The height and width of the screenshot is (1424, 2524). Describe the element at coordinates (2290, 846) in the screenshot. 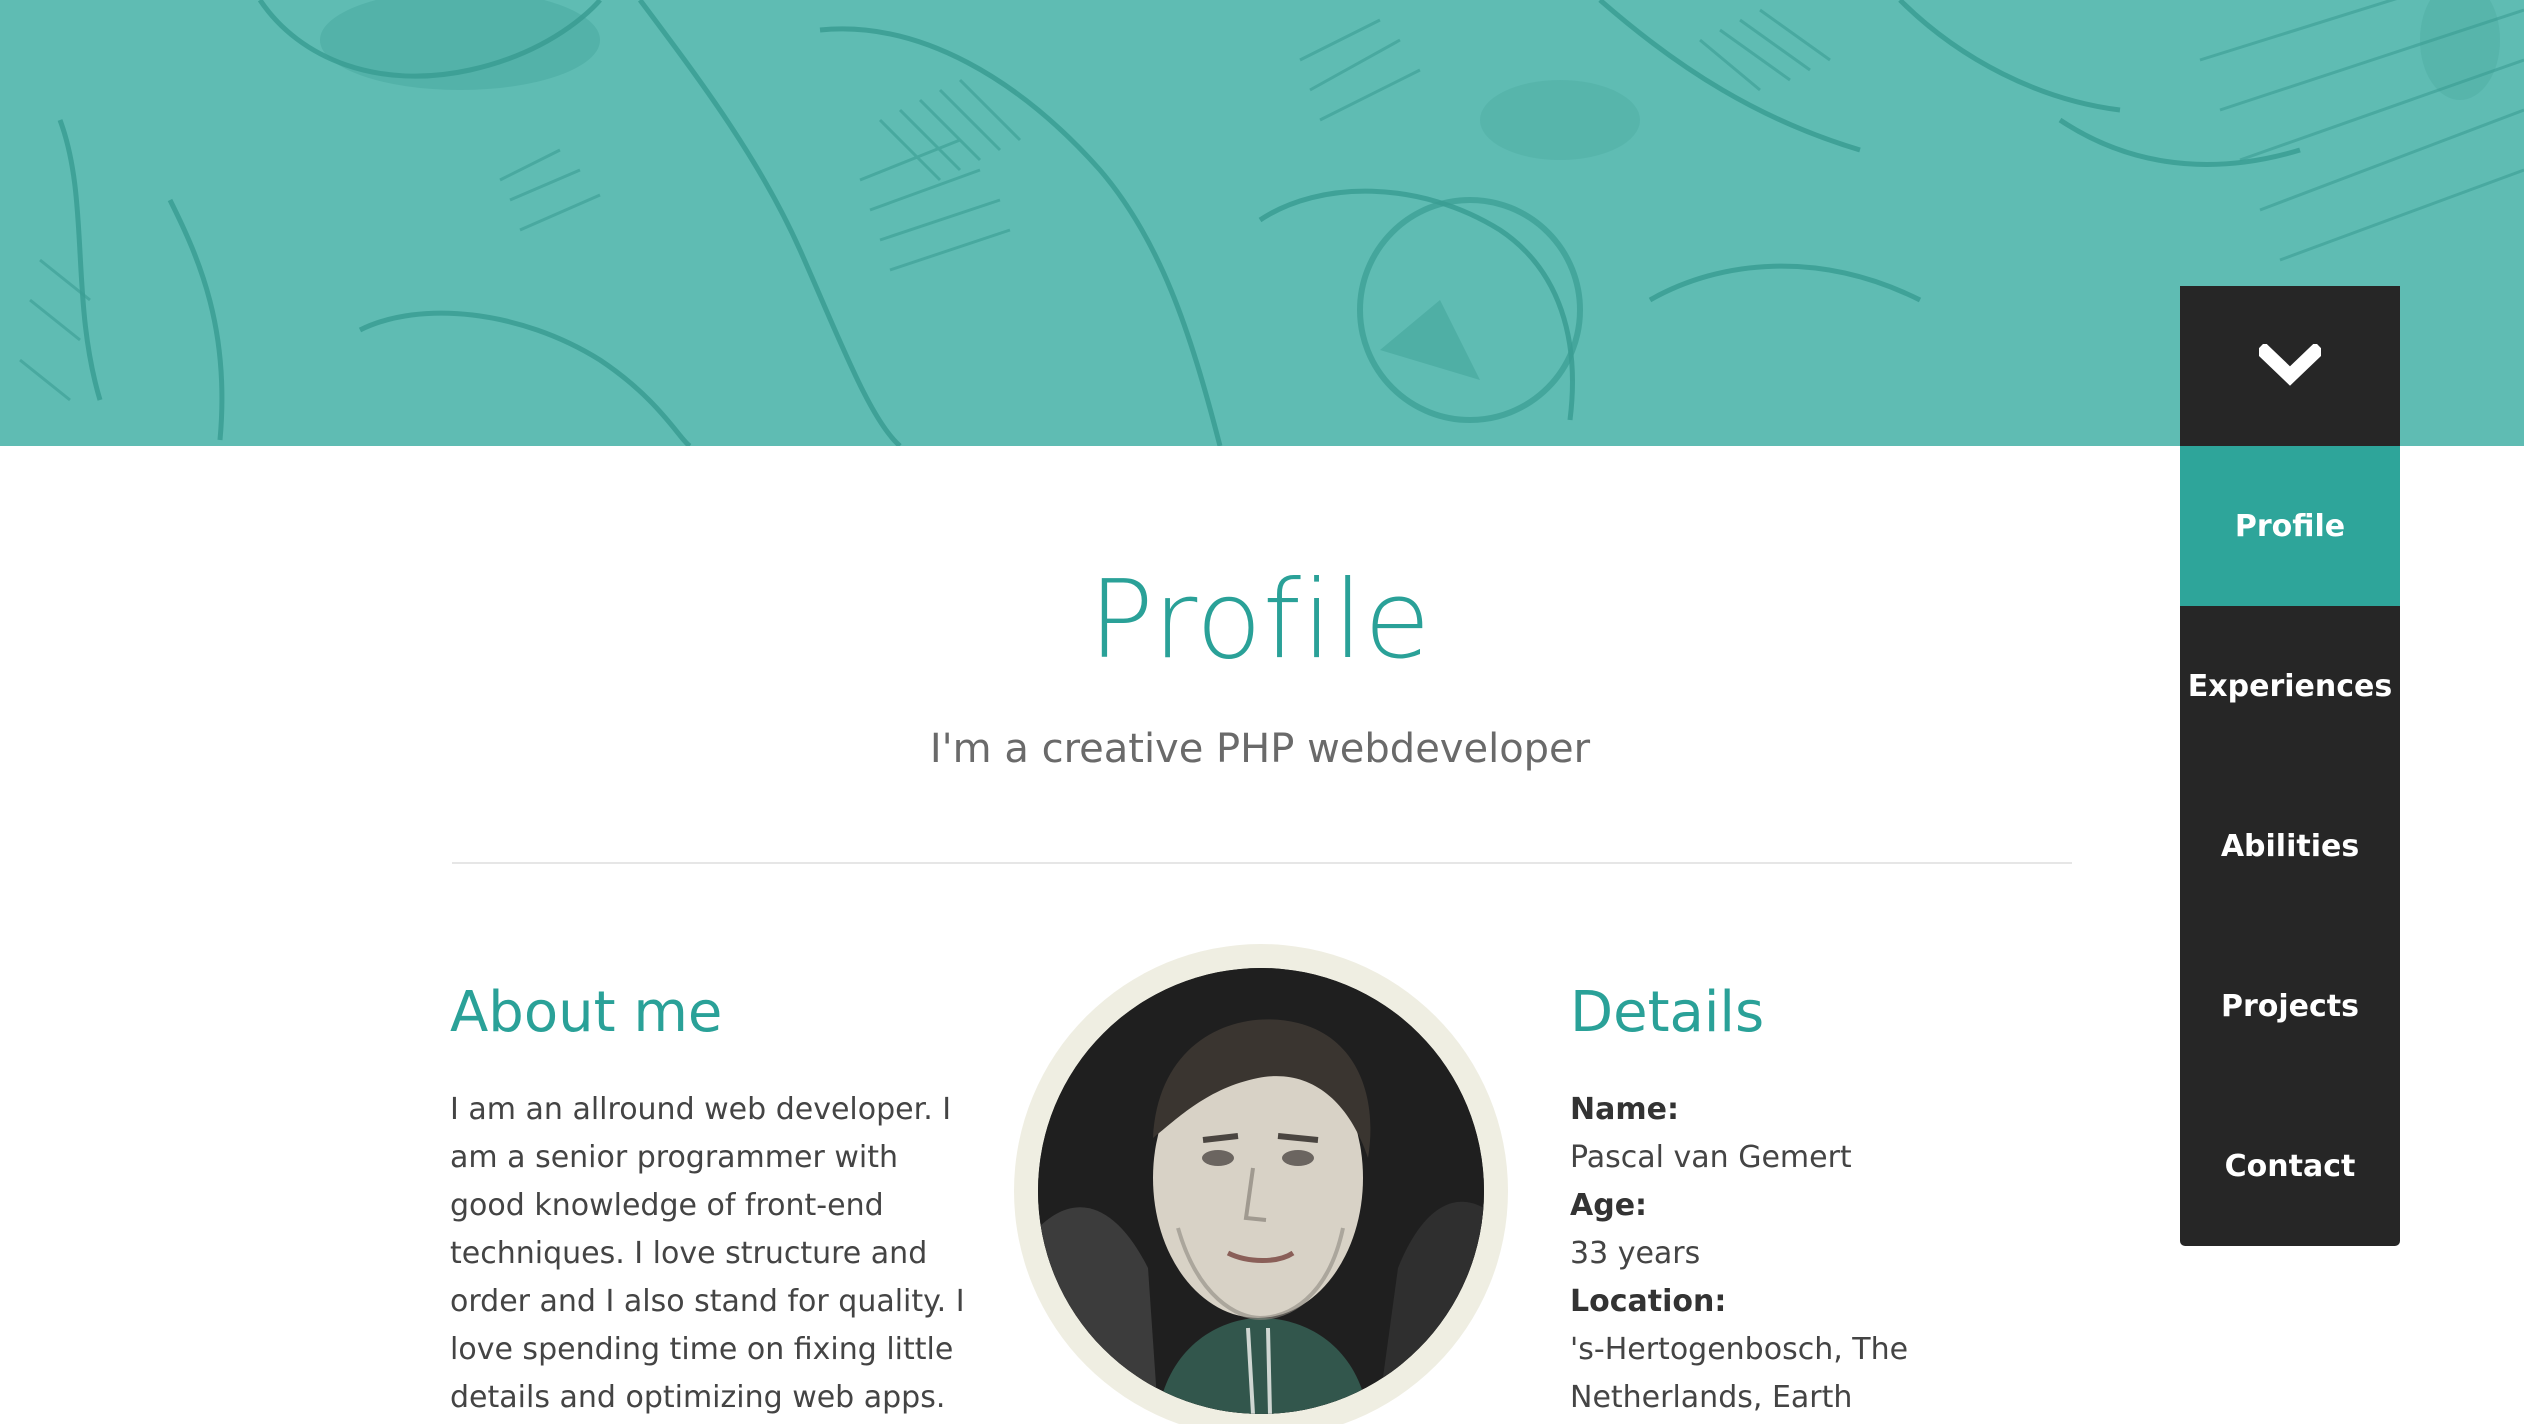

I see `nav-item-abilities: Abilities` at that location.